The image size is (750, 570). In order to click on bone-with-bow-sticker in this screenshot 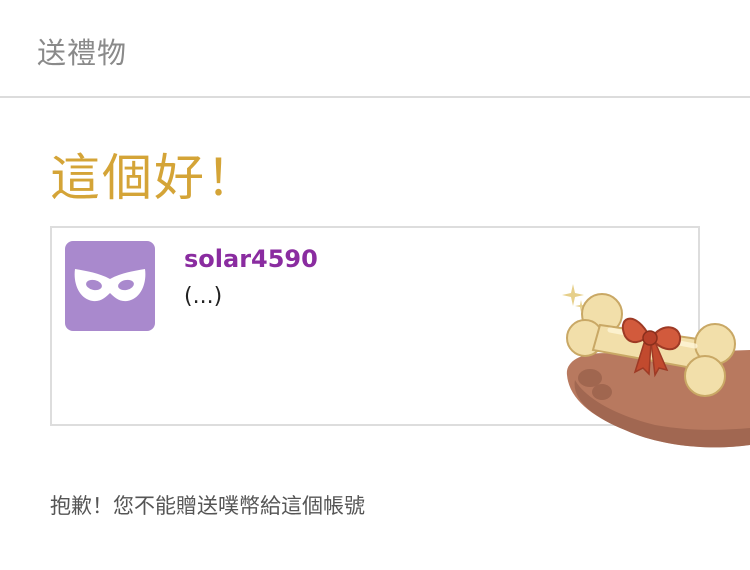, I will do `click(656, 366)`.